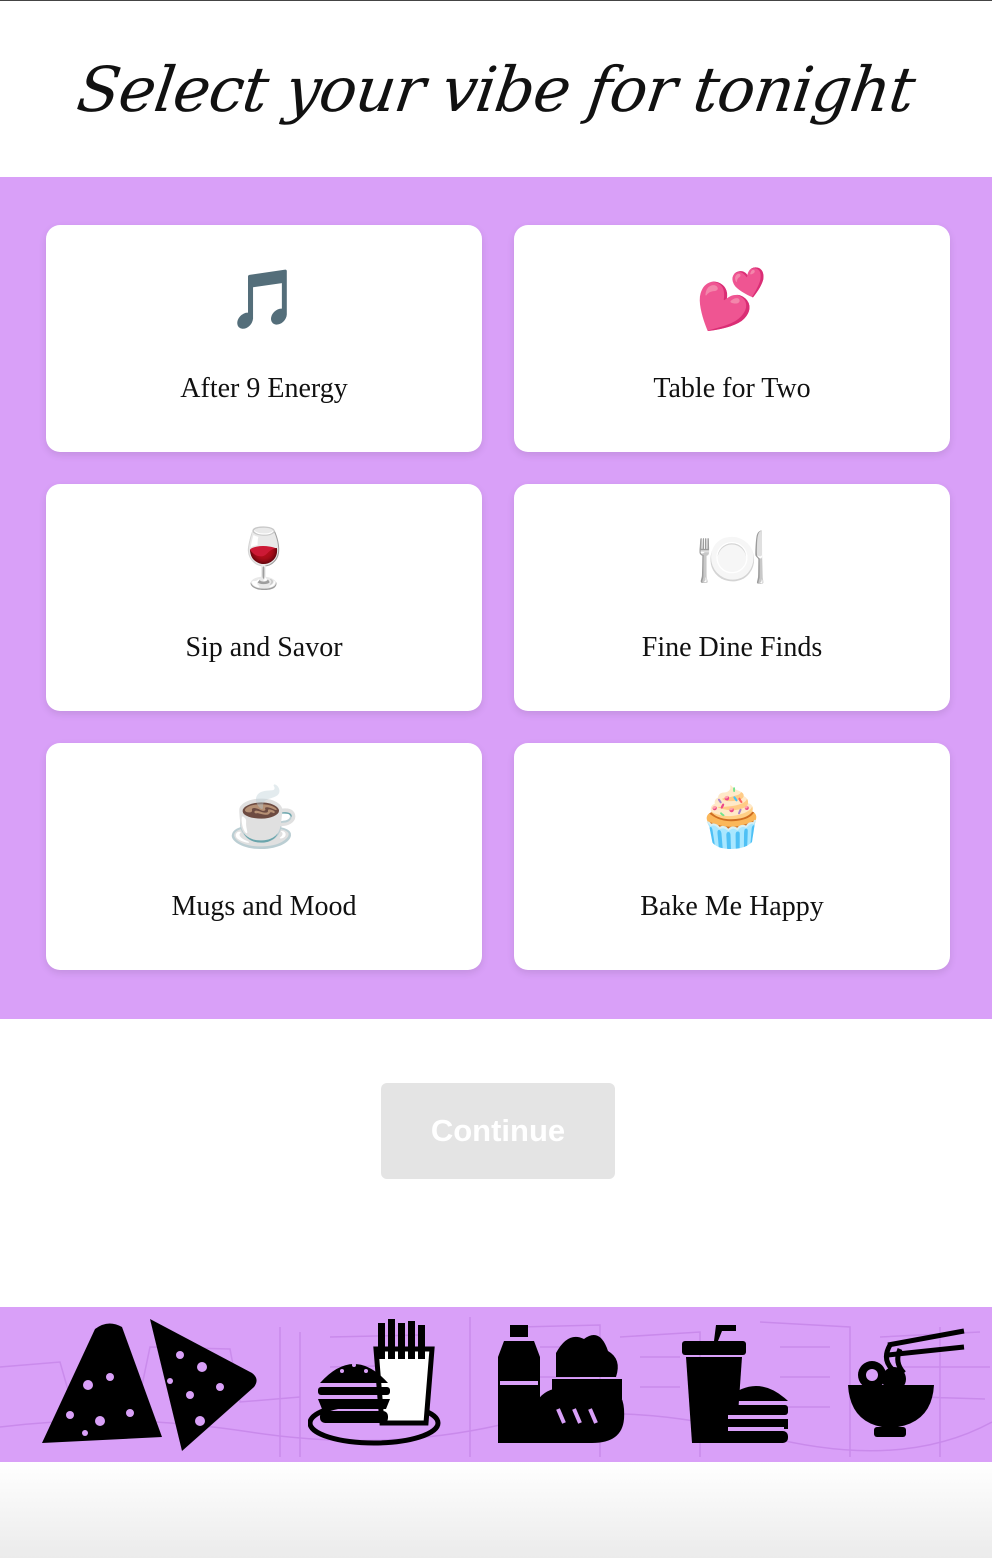  I want to click on vibe-label: Bake Me Happy, so click(732, 906).